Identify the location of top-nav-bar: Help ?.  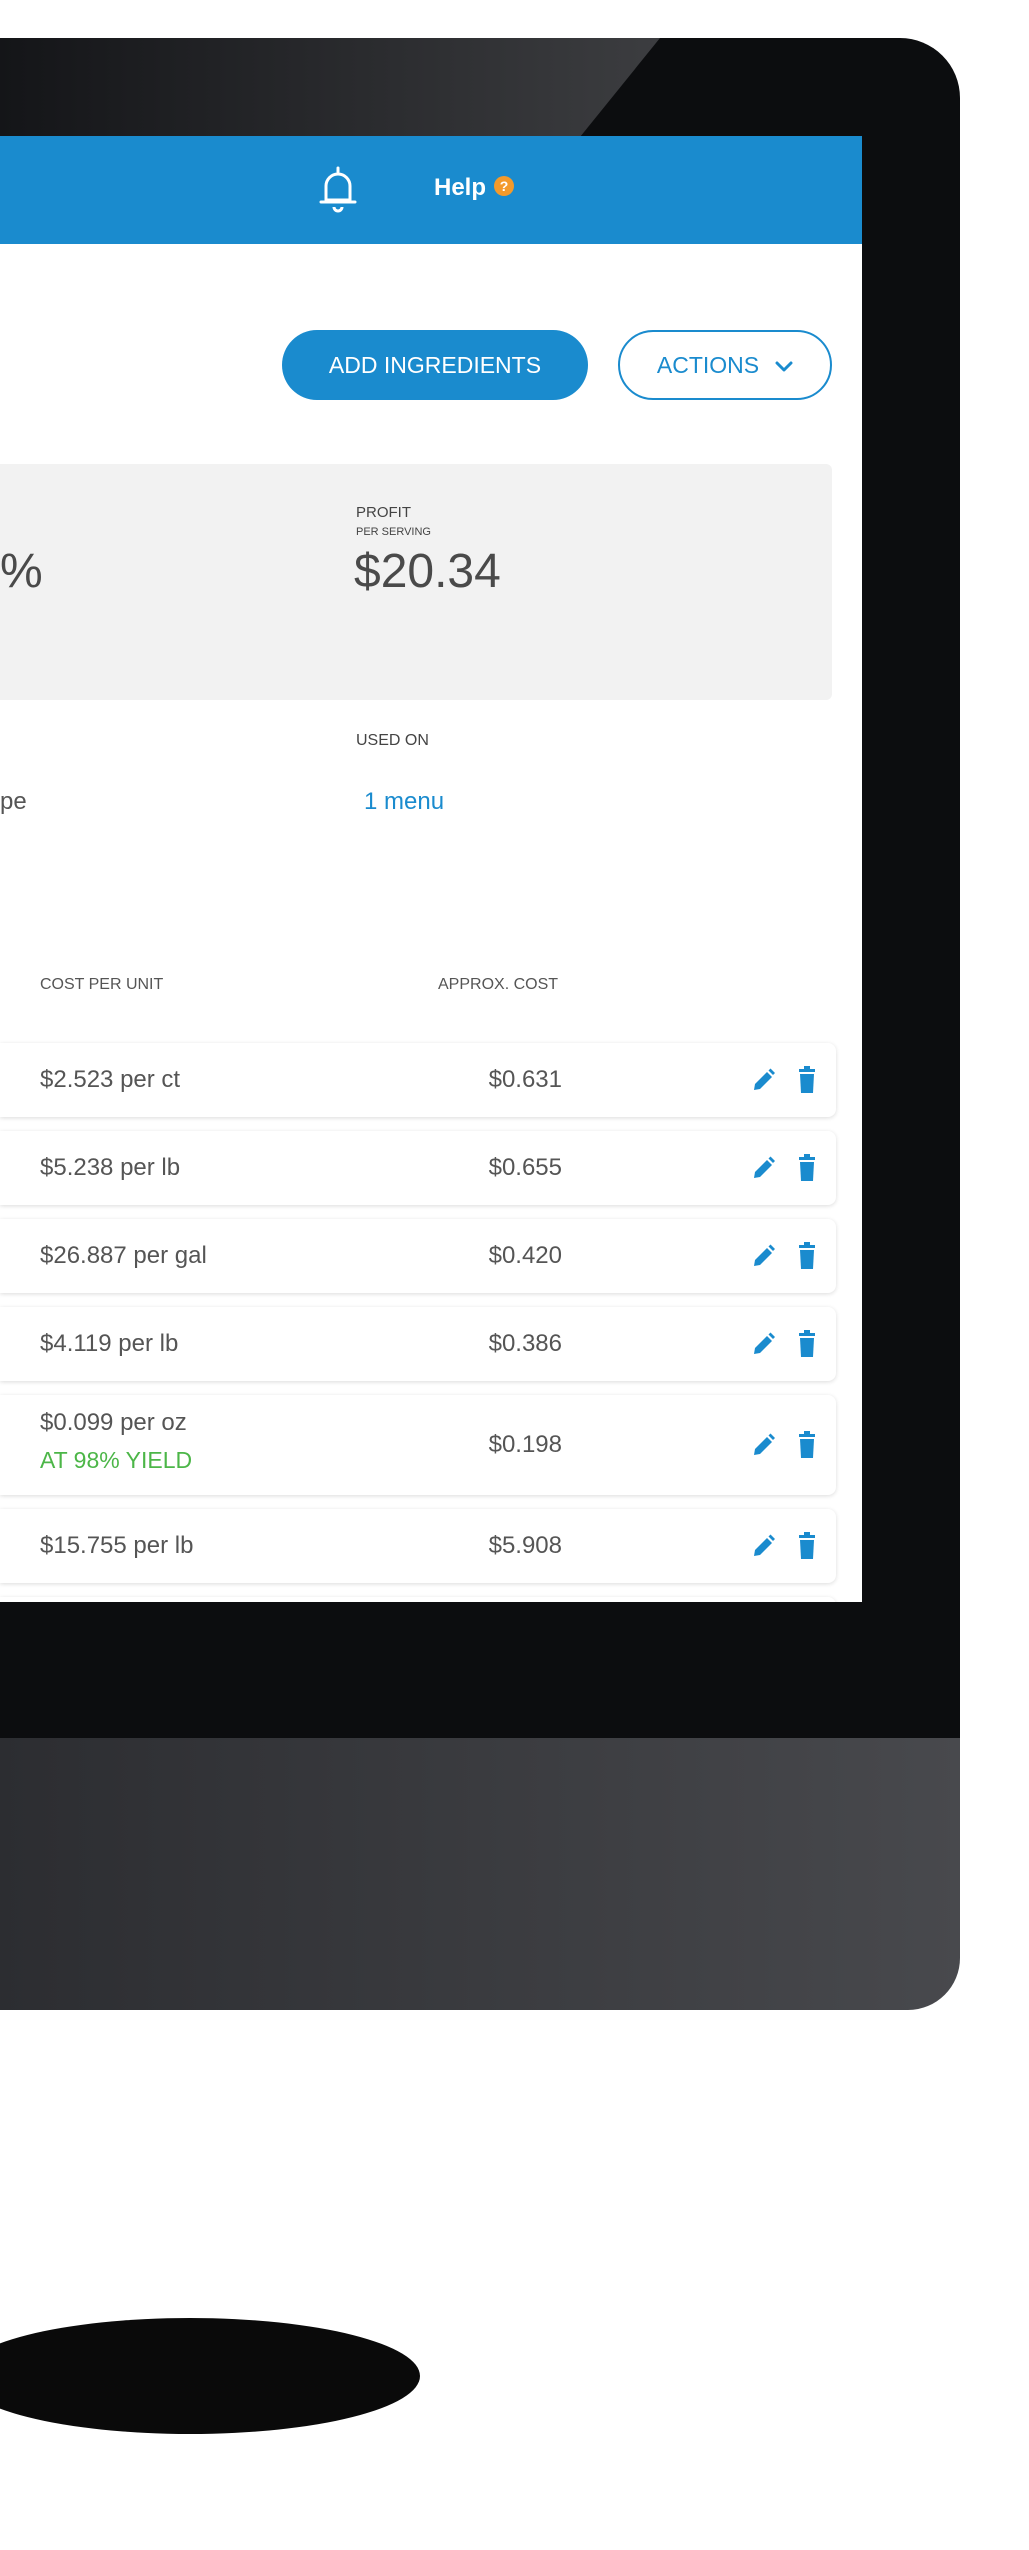
(431, 190).